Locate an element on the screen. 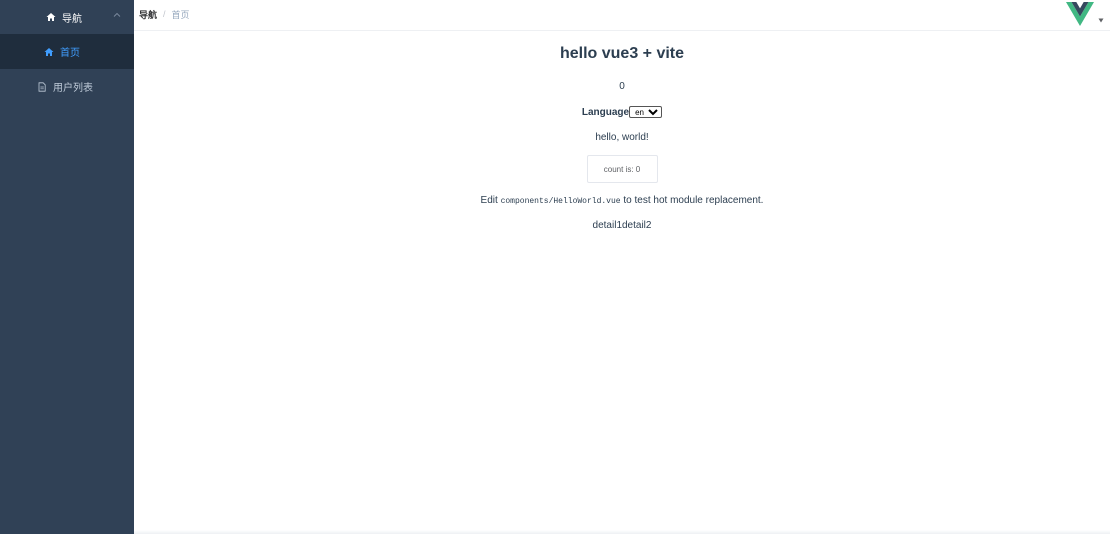 This screenshot has width=1110, height=534. sidebar-item-inner: 首页 is located at coordinates (62, 51).